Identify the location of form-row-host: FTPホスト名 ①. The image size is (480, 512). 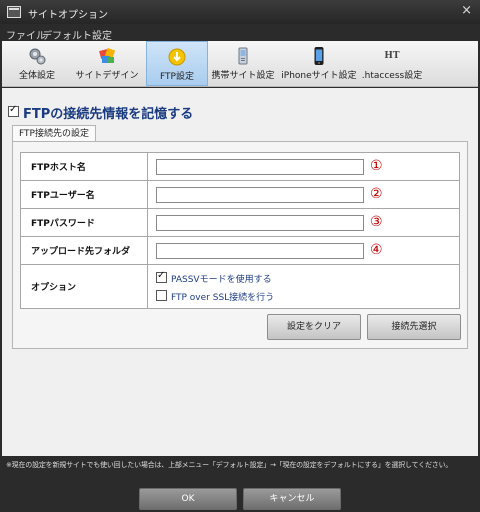
(240, 166).